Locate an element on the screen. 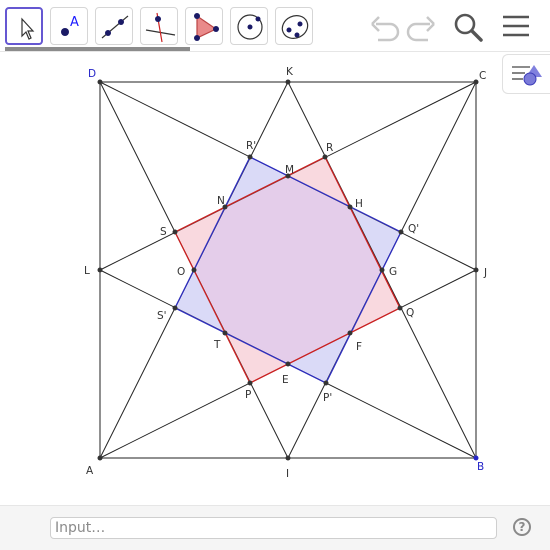  line-through-points-icon is located at coordinates (115, 27).